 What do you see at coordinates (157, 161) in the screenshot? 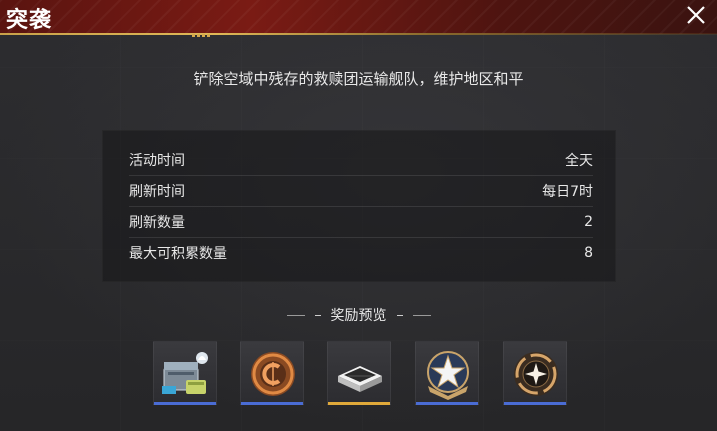
I see `info-label: 活动时间` at bounding box center [157, 161].